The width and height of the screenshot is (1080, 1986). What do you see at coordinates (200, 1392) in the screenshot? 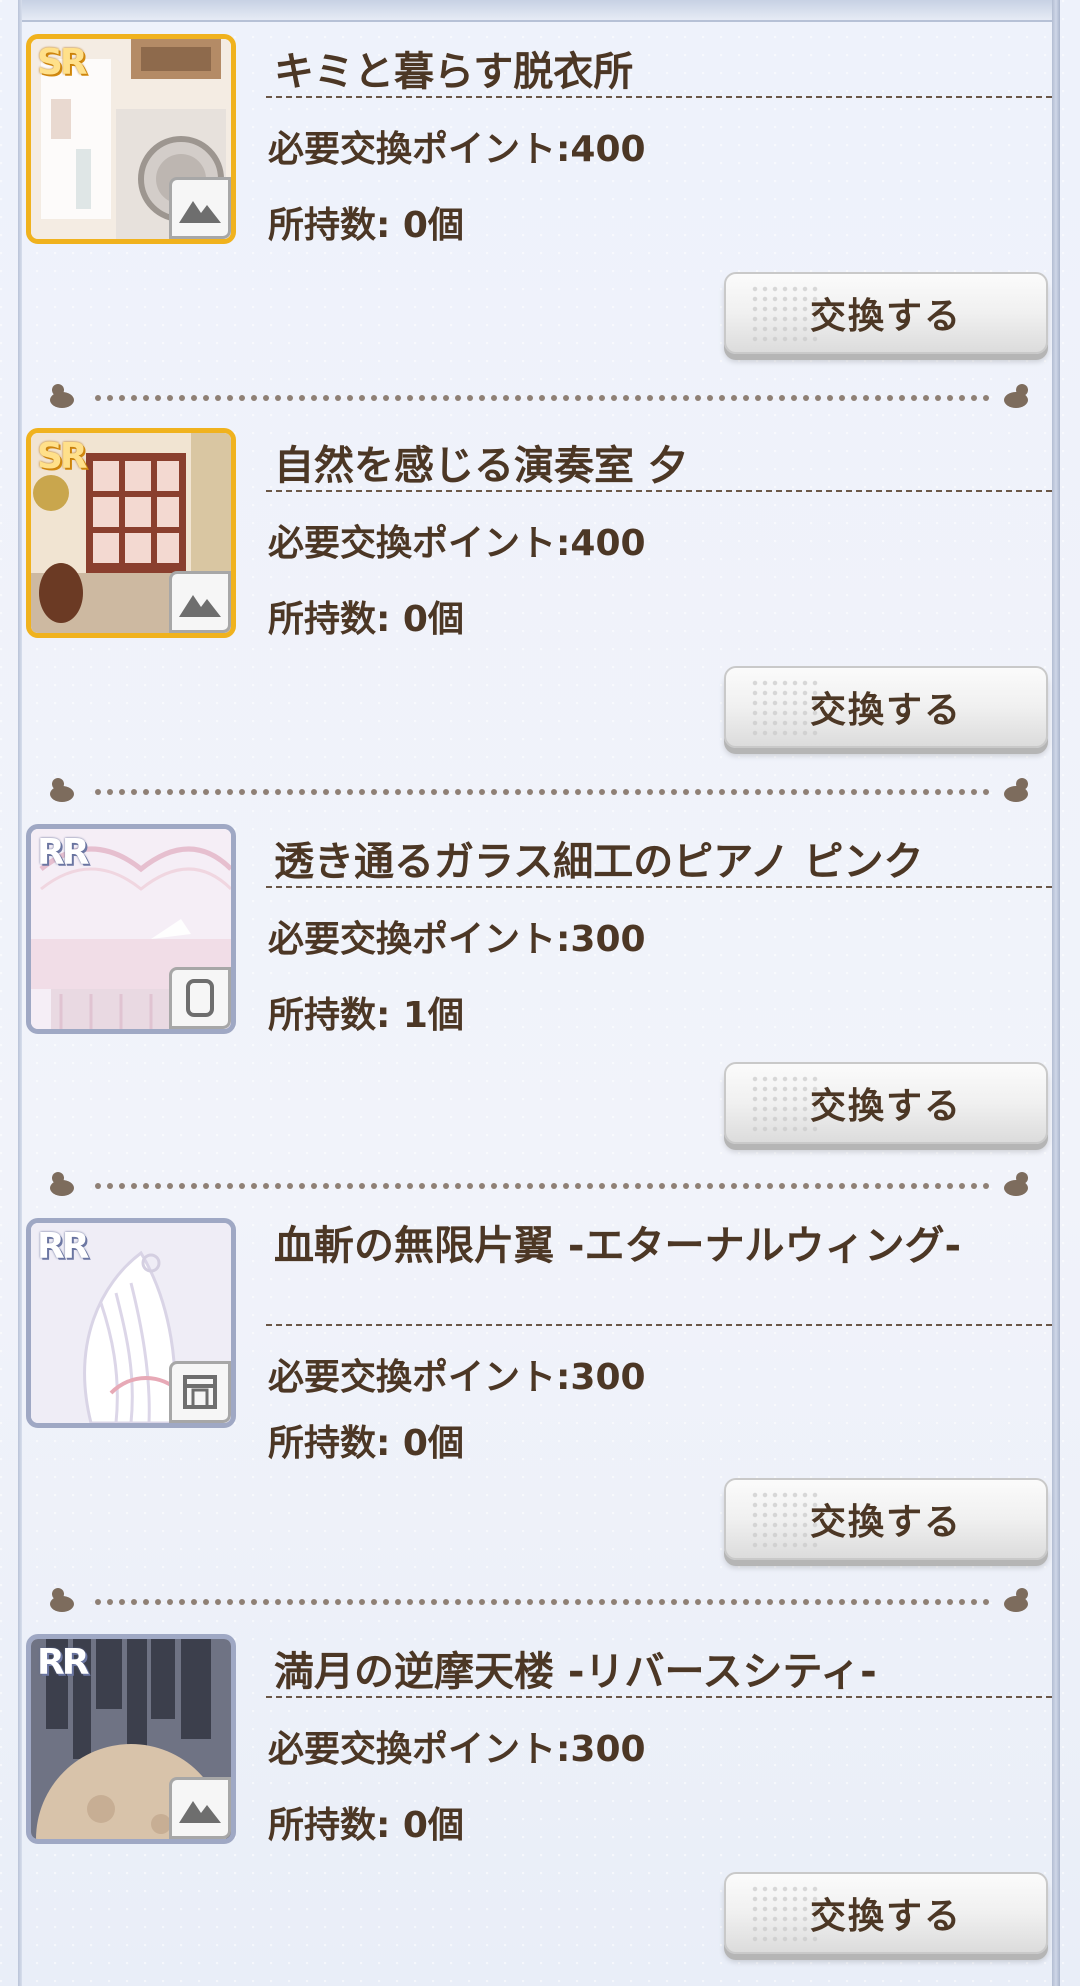
I see `window-frame-icon` at bounding box center [200, 1392].